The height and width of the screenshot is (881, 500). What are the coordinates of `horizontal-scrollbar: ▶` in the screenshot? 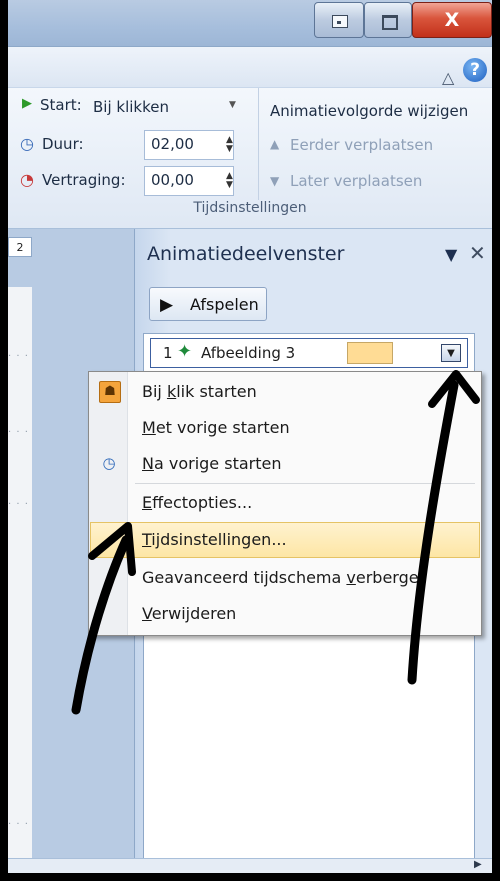 It's located at (250, 865).